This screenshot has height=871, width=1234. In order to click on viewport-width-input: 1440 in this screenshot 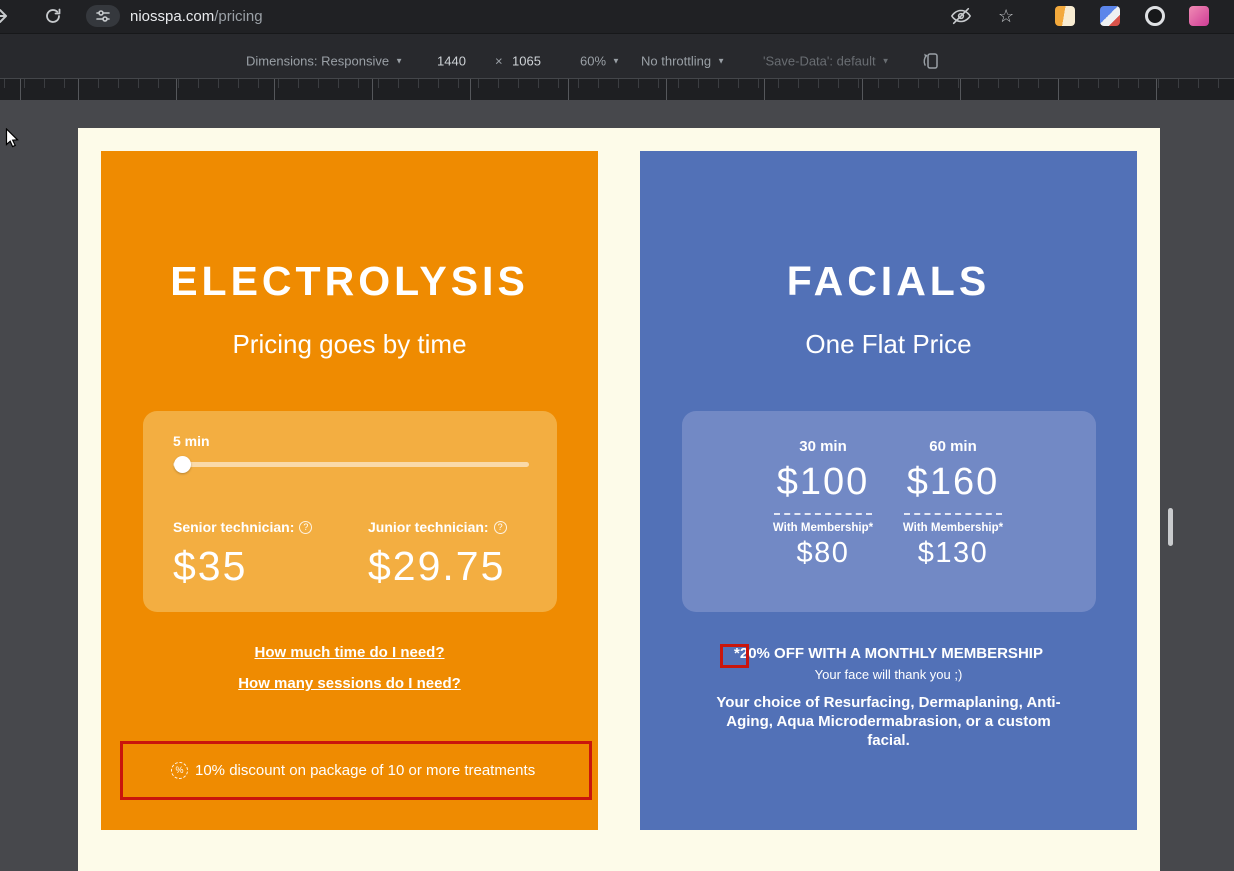, I will do `click(451, 61)`.